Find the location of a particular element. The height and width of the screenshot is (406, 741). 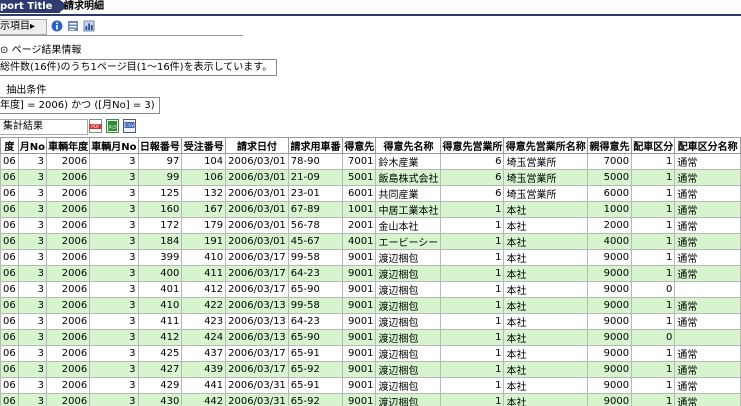

summary-button: 集計結果 is located at coordinates (44, 127).